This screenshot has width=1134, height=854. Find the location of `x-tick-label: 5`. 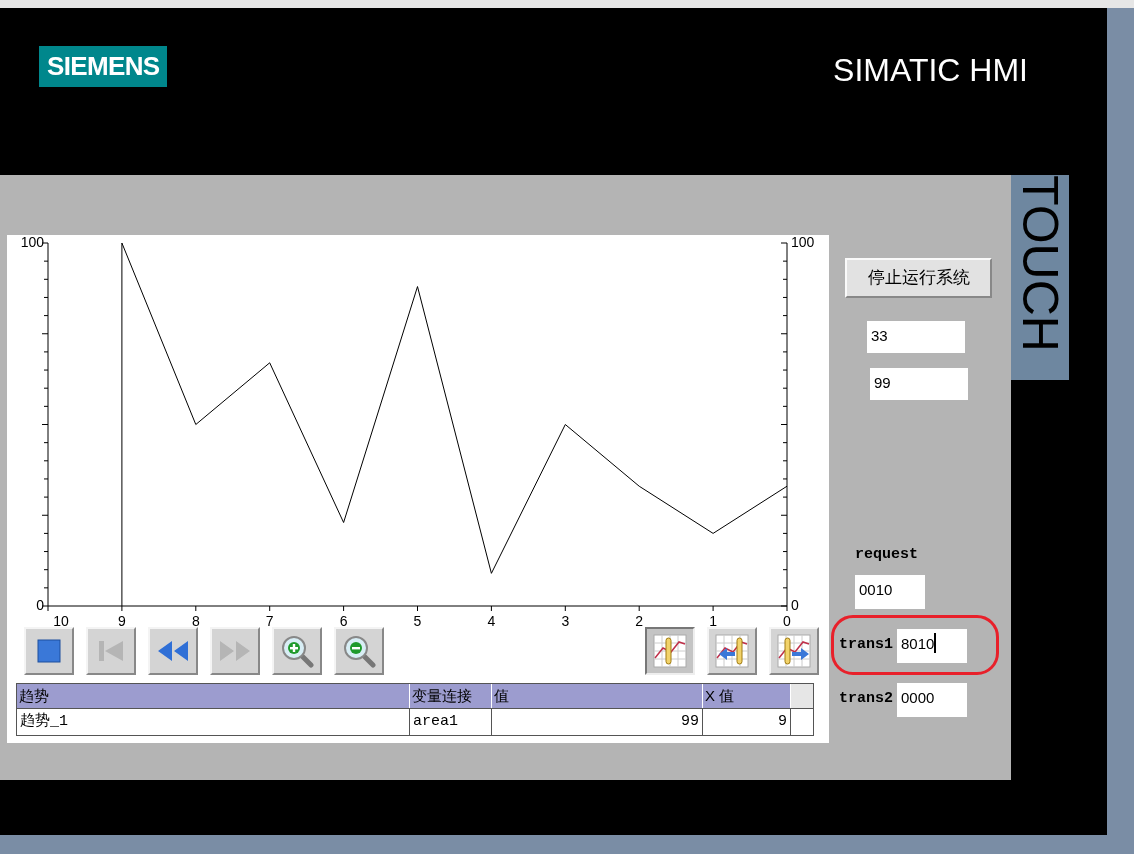

x-tick-label: 5 is located at coordinates (417, 620).